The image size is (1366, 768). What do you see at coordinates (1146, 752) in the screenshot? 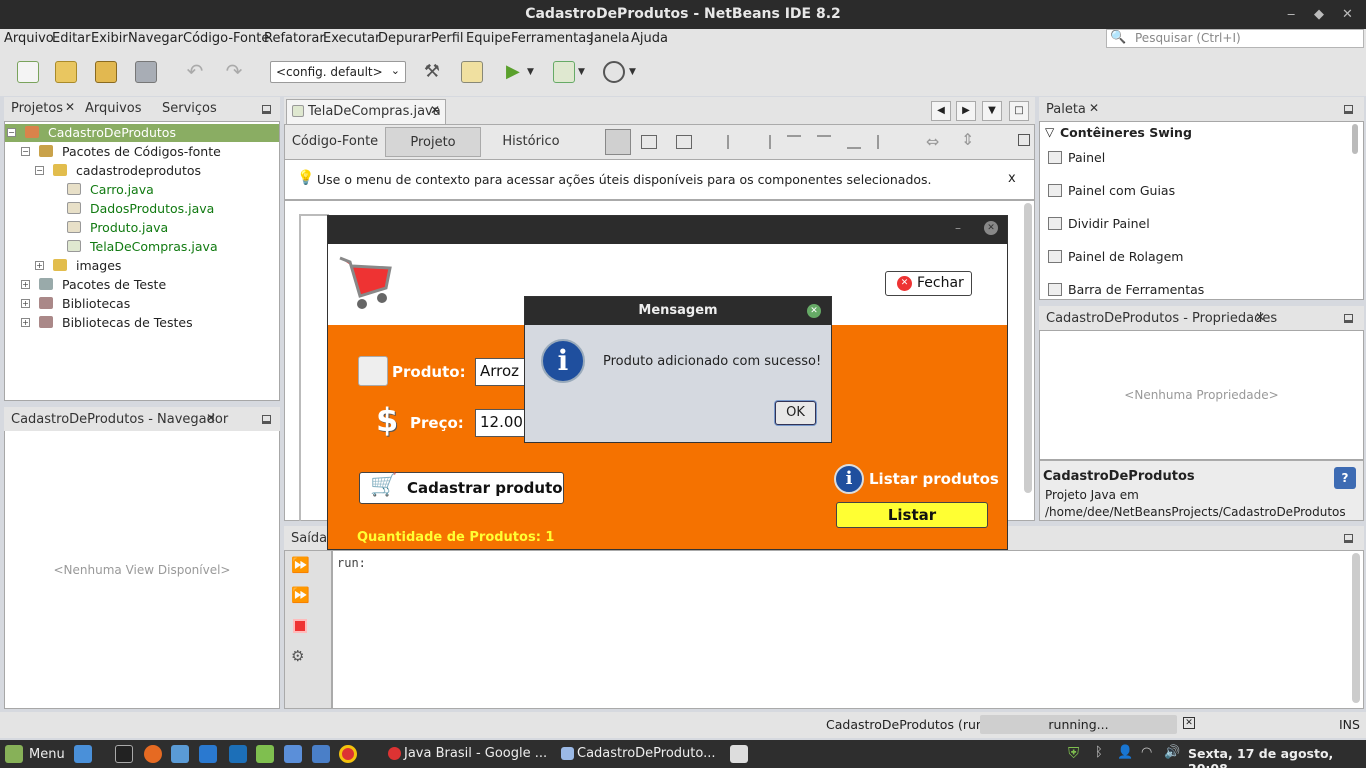
I see `wifi-icon: ◠` at bounding box center [1146, 752].